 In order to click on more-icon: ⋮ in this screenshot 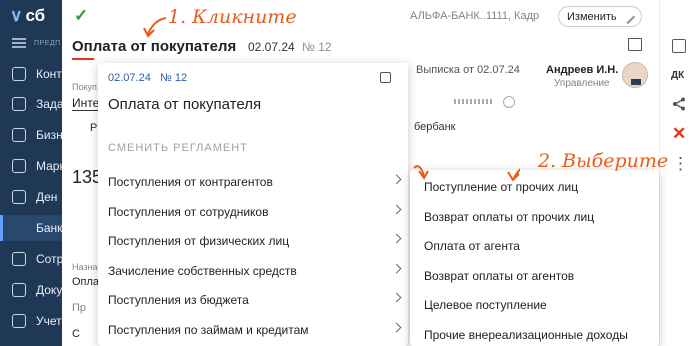, I will do `click(680, 163)`.